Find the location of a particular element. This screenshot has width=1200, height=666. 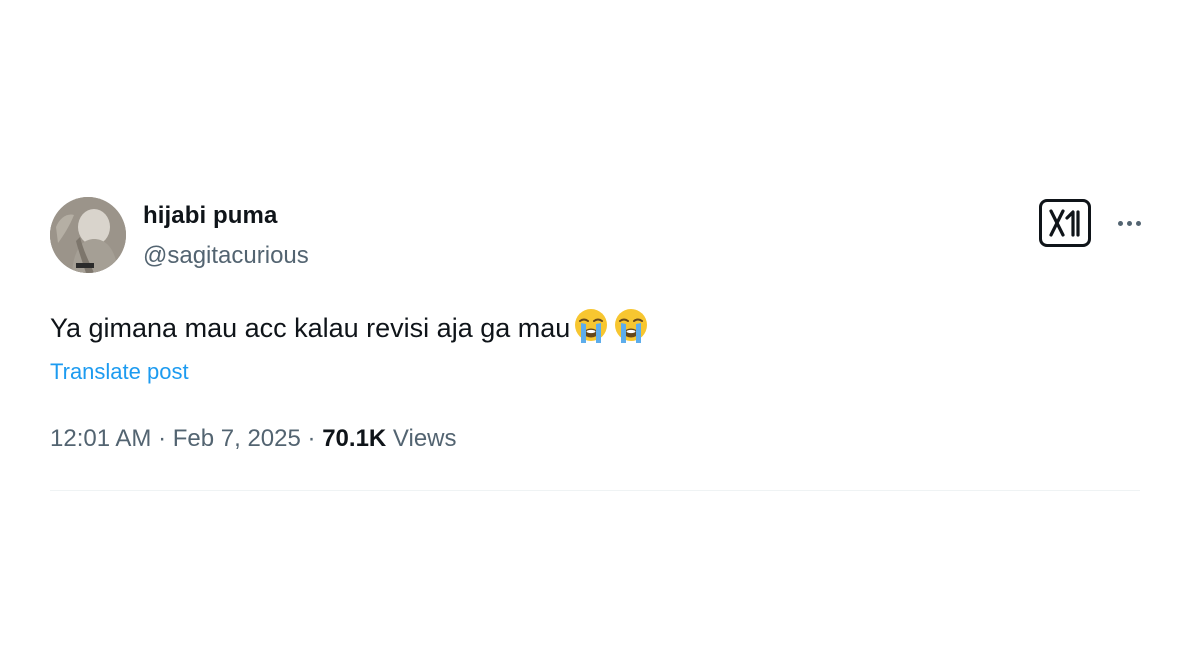

avatar is located at coordinates (88, 235).